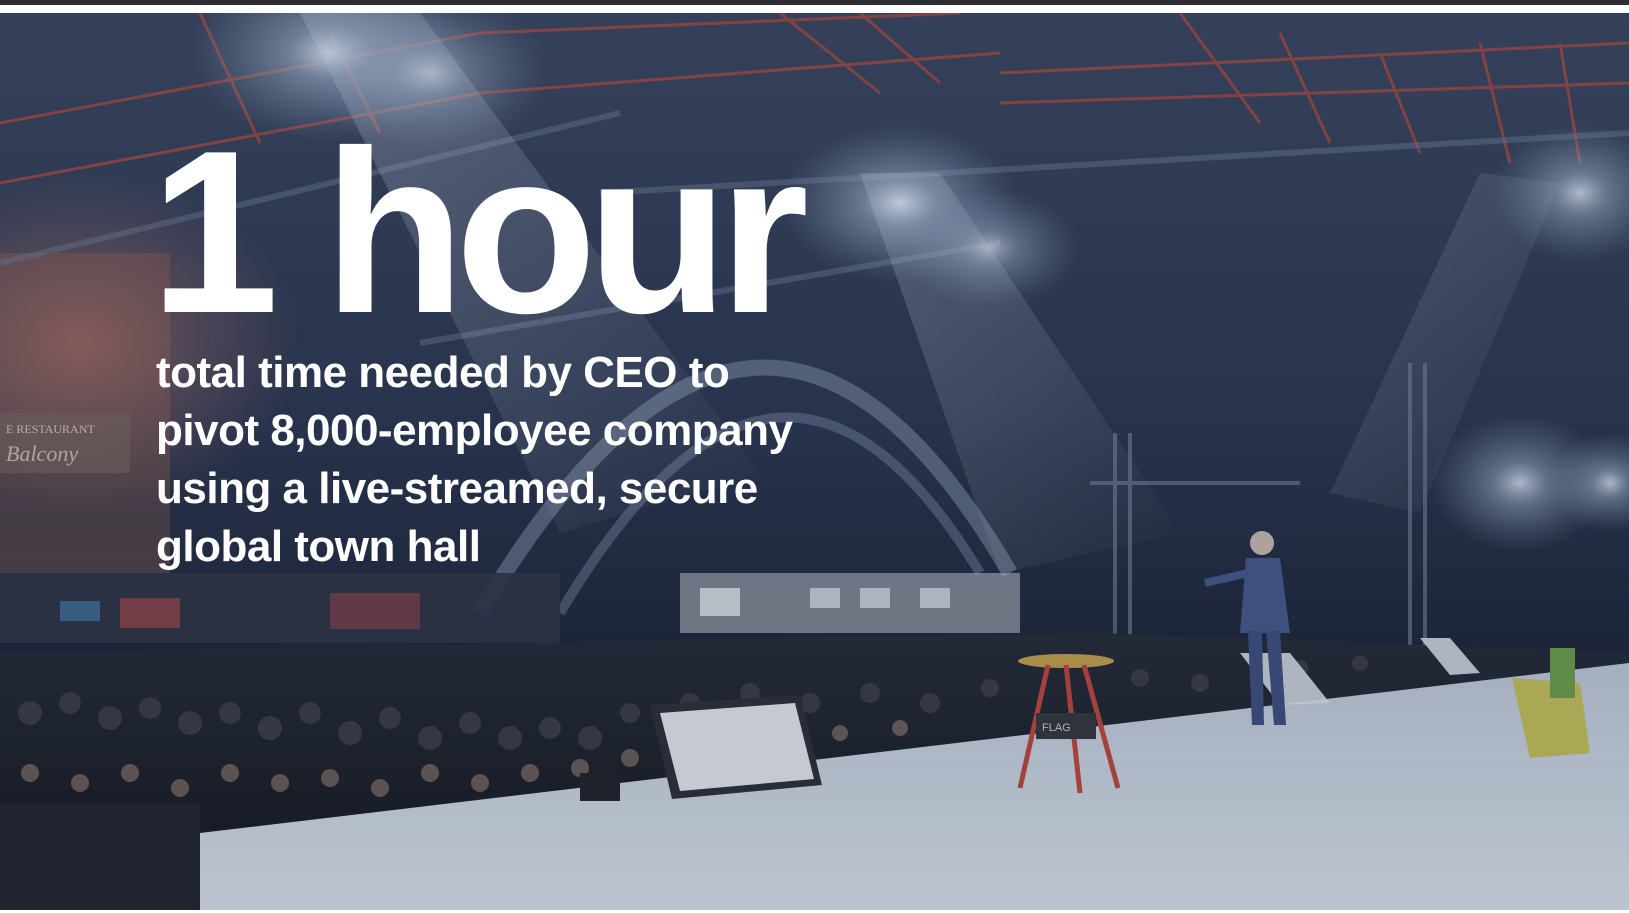  I want to click on top-border-line, so click(814, 2).